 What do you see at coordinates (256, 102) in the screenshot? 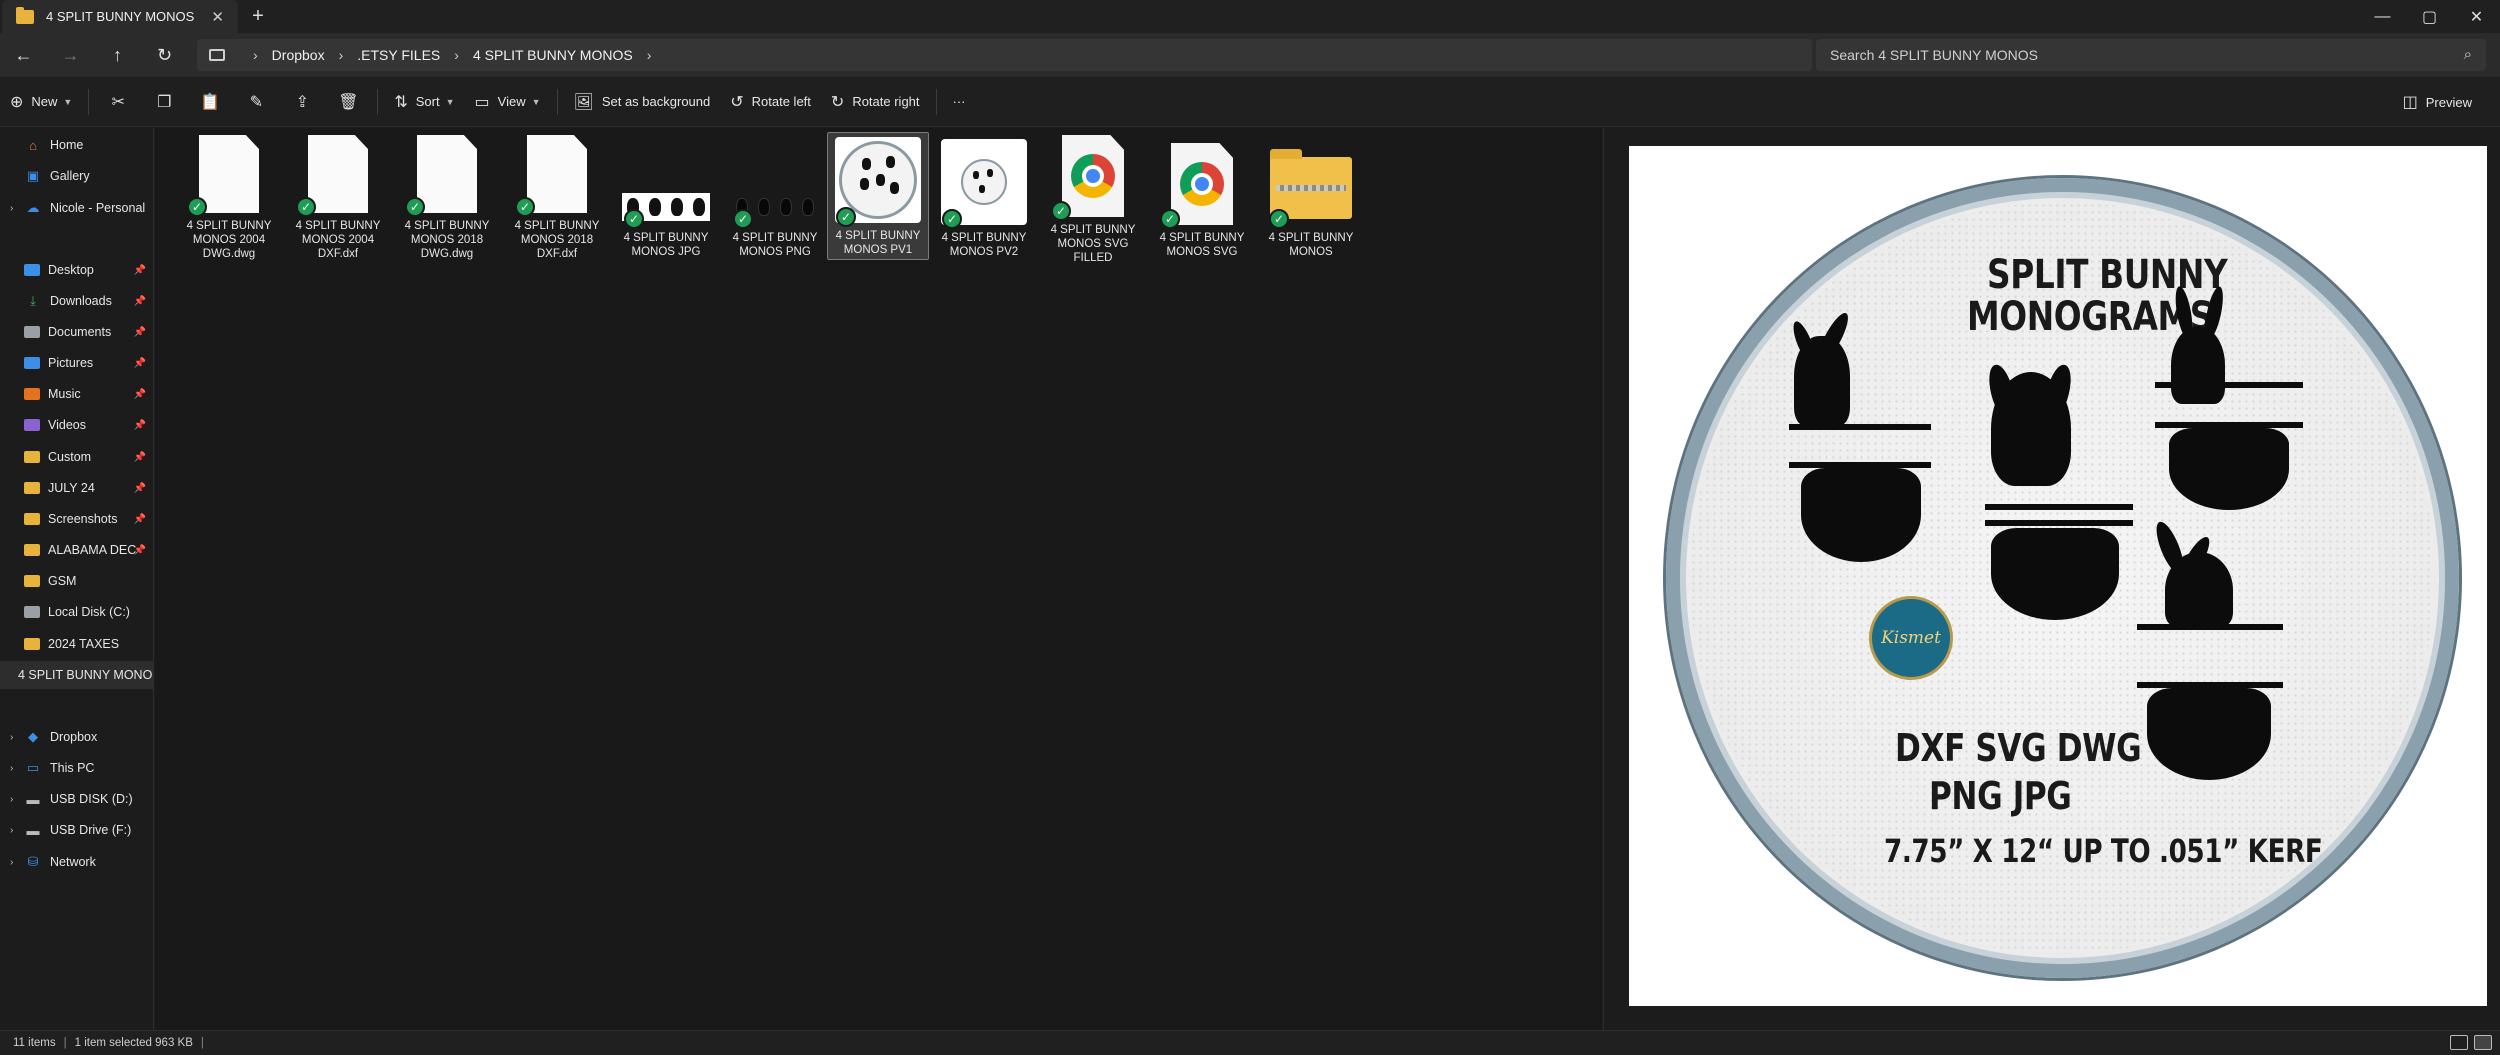
I see `rename-button: ✎` at bounding box center [256, 102].